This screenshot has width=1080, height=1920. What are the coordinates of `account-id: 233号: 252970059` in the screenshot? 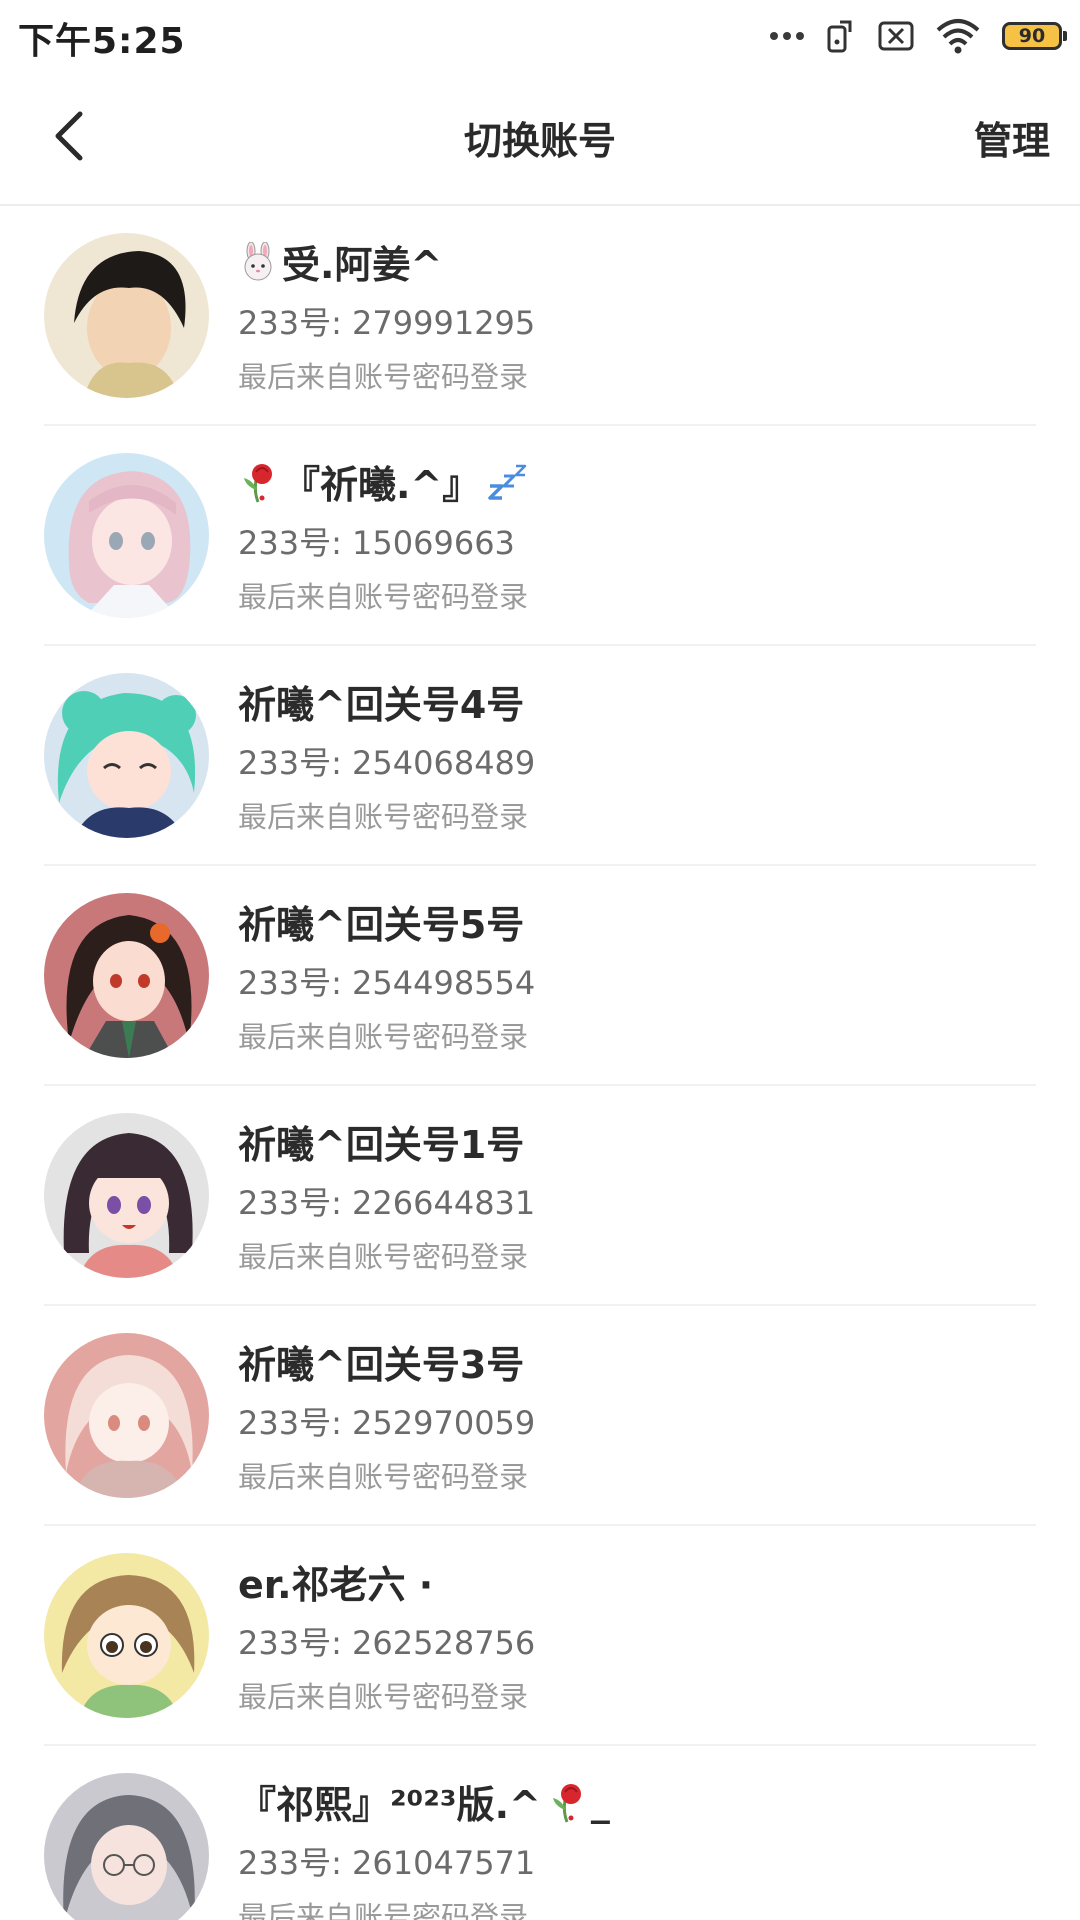 It's located at (387, 1423).